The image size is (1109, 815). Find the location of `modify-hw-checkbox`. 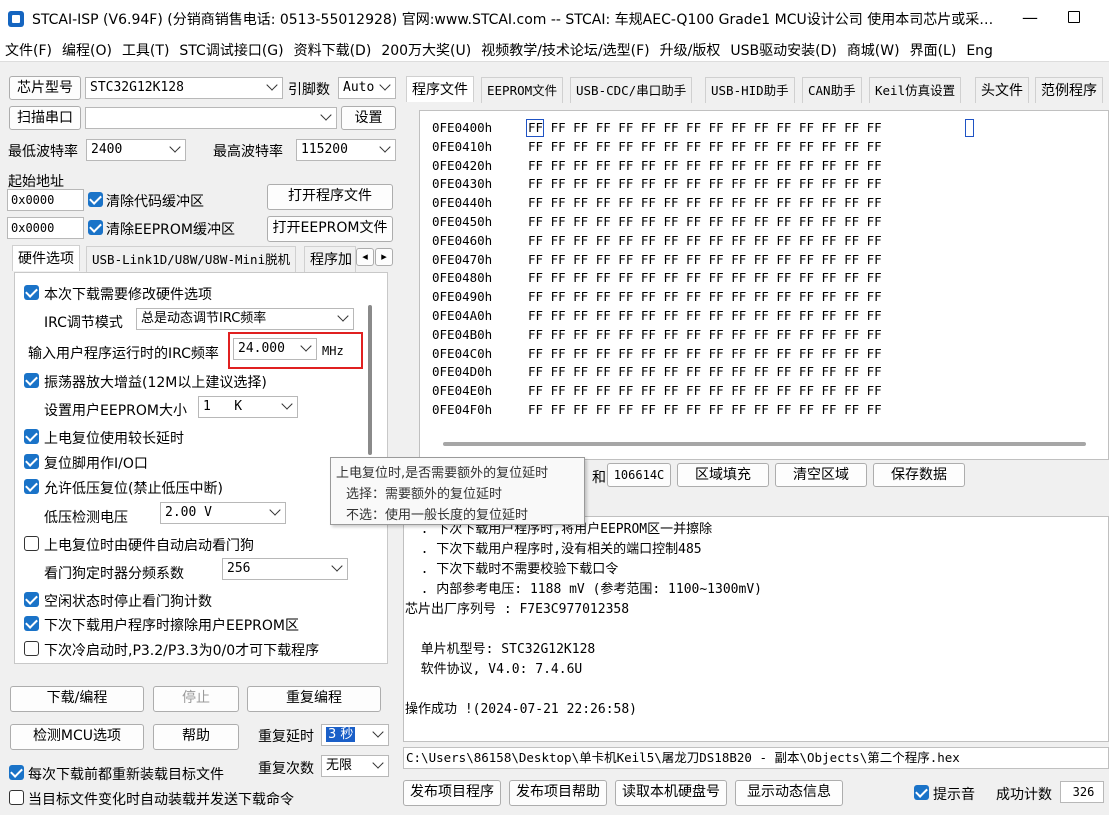

modify-hw-checkbox is located at coordinates (31, 292).